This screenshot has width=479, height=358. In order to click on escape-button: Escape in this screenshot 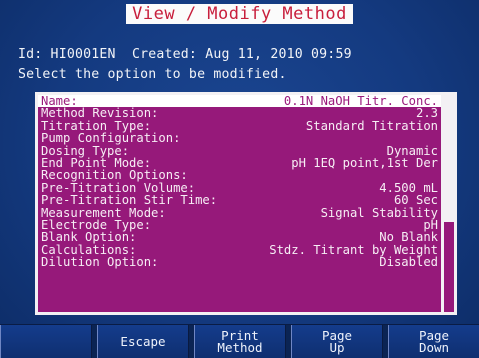, I will do `click(143, 341)`.